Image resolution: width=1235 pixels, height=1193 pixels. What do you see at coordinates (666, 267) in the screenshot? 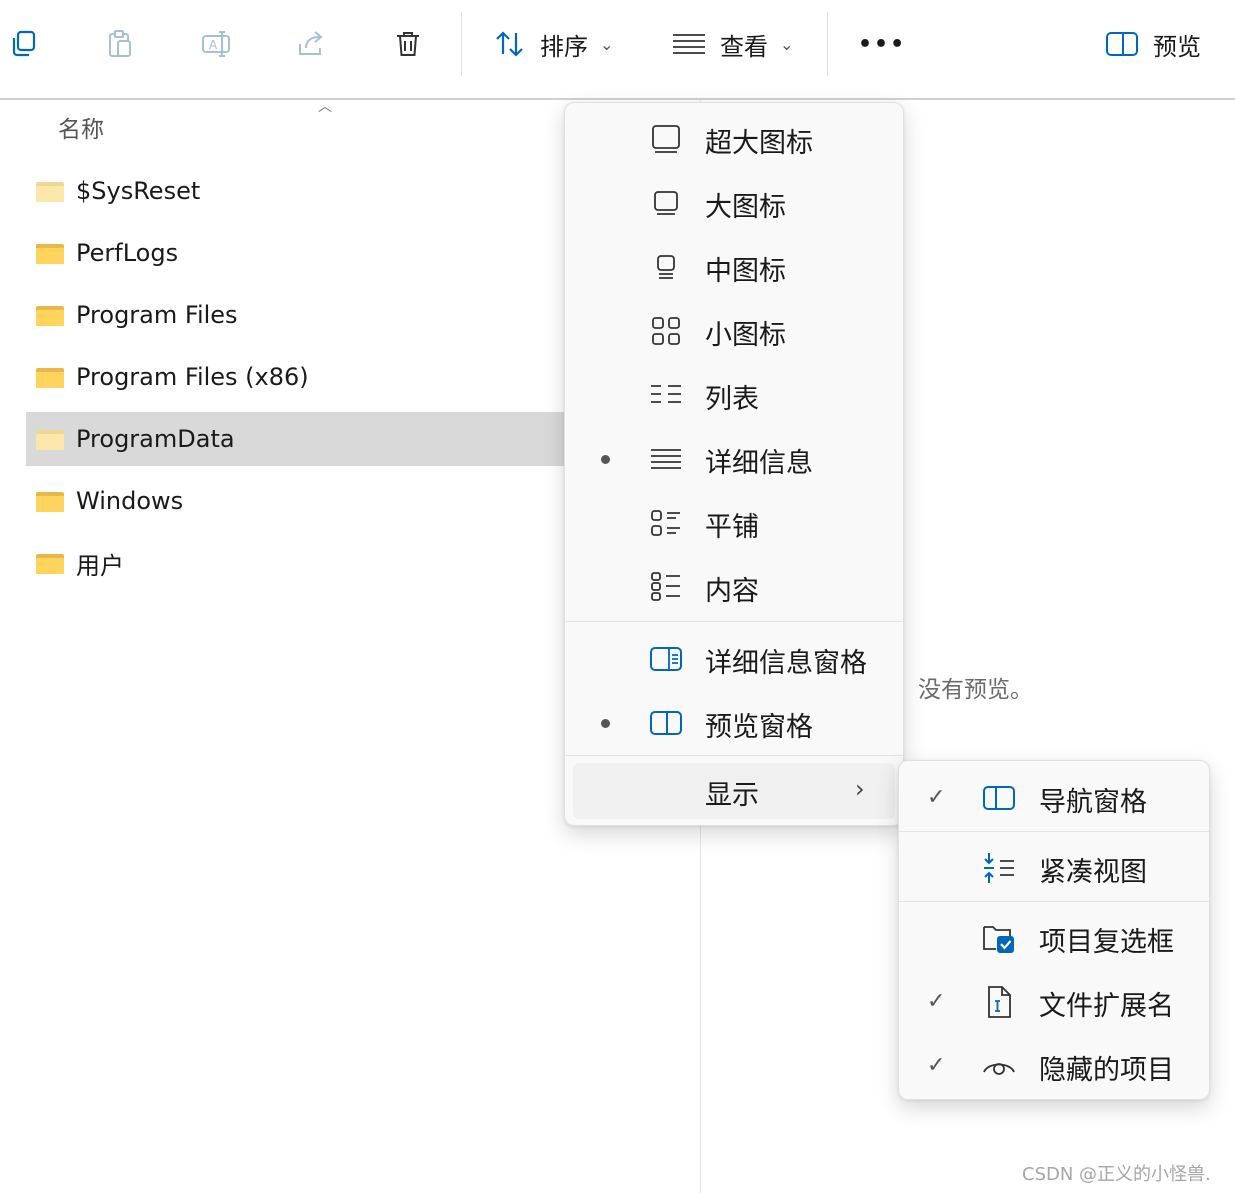
I see `medium-icons-icon` at bounding box center [666, 267].